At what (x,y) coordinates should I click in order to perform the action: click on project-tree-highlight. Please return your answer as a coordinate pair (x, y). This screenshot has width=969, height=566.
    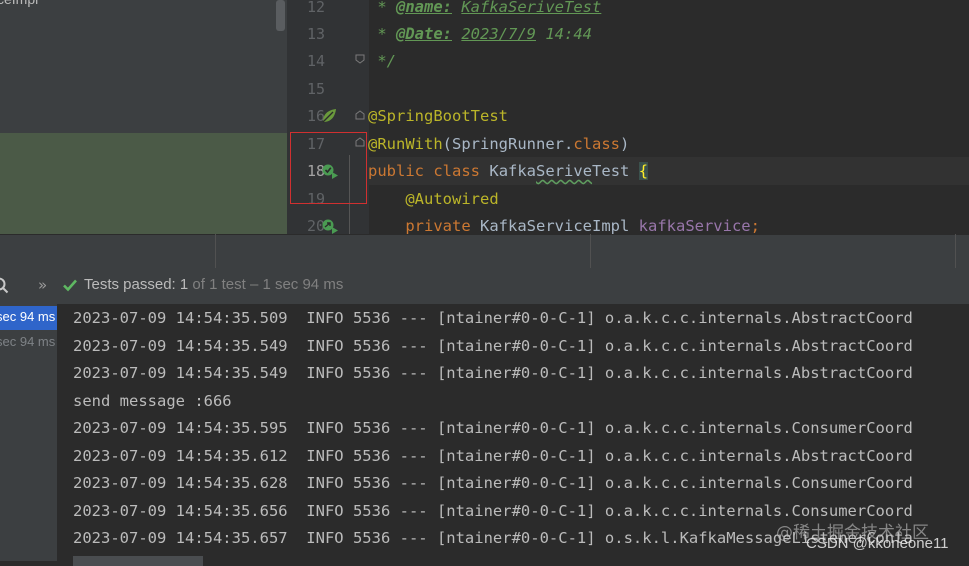
    Looking at the image, I should click on (143, 183).